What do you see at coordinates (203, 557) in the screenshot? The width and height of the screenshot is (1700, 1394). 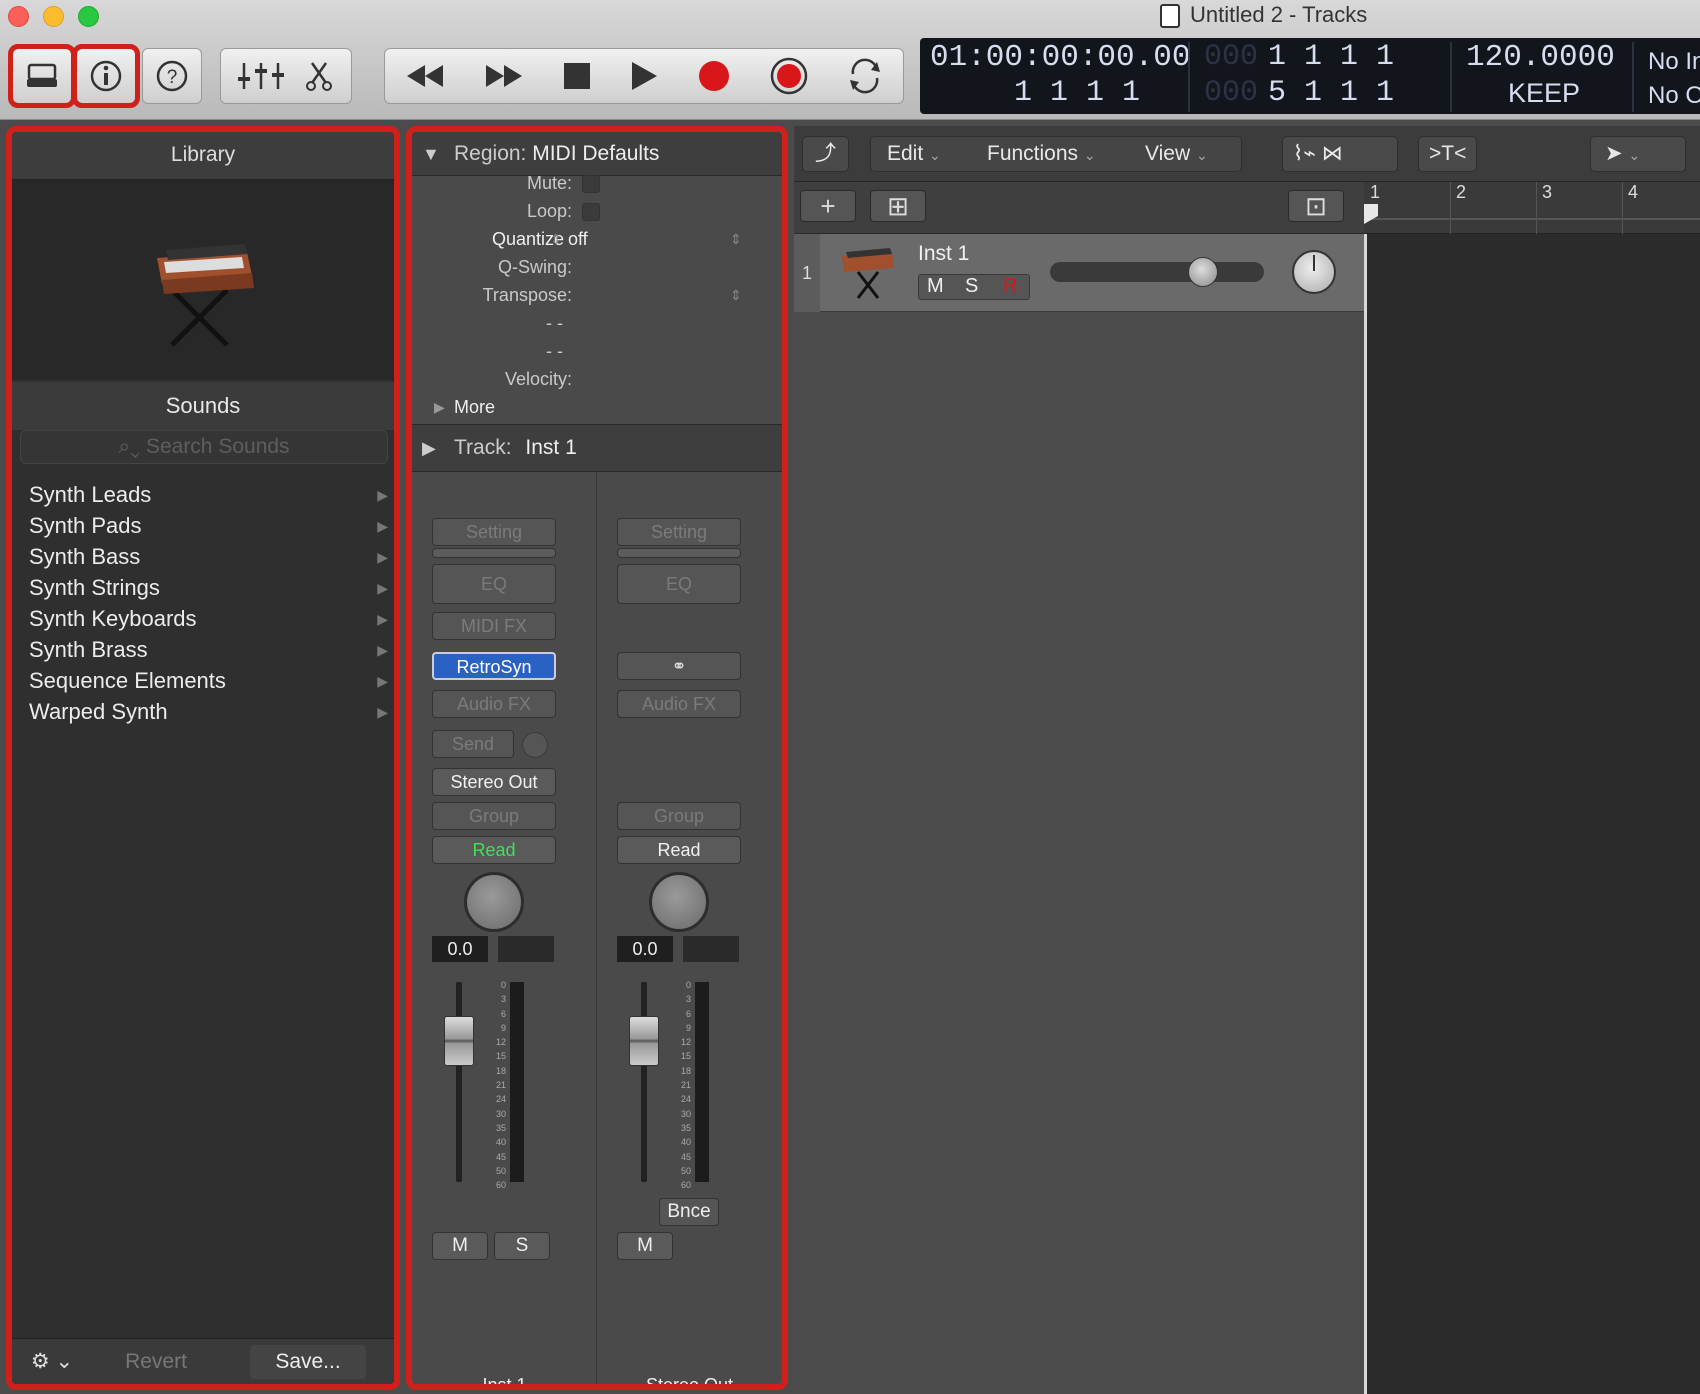 I see `library-item-synth-bass: Synth Bass ▶` at bounding box center [203, 557].